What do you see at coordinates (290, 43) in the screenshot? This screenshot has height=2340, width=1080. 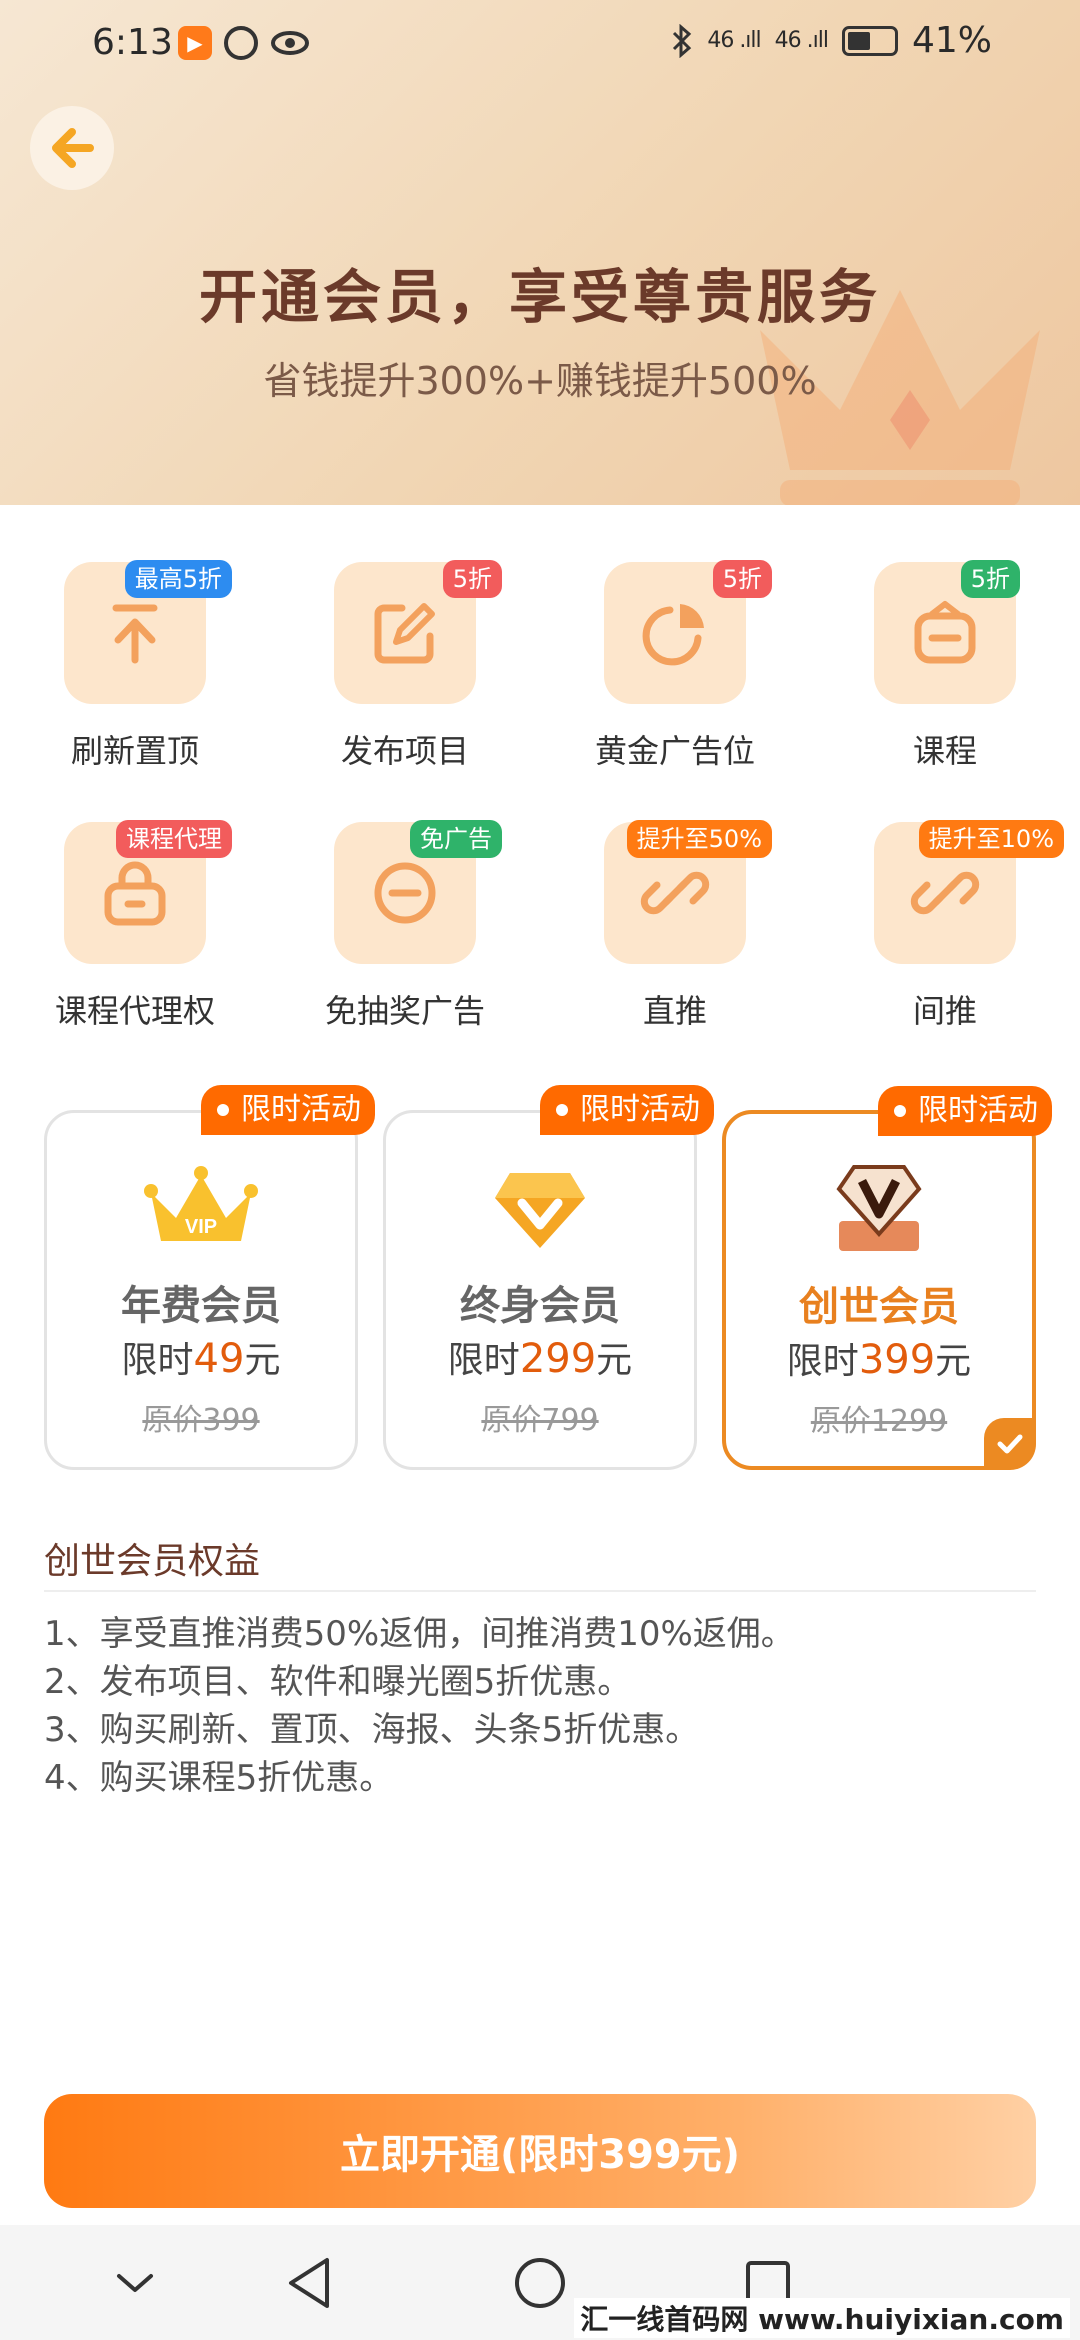 I see `eye-icon` at bounding box center [290, 43].